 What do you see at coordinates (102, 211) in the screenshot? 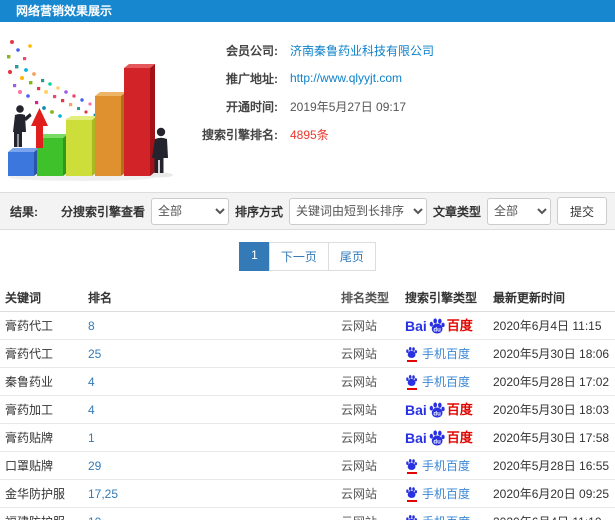
I see `engine-filter-label: 分搜索引擎查看` at bounding box center [102, 211].